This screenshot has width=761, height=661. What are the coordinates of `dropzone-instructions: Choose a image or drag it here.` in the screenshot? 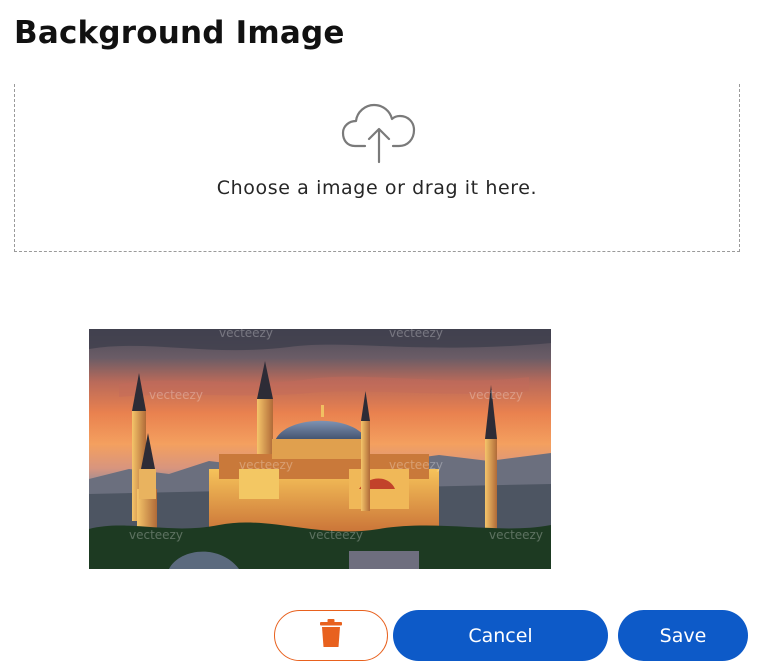 It's located at (377, 188).